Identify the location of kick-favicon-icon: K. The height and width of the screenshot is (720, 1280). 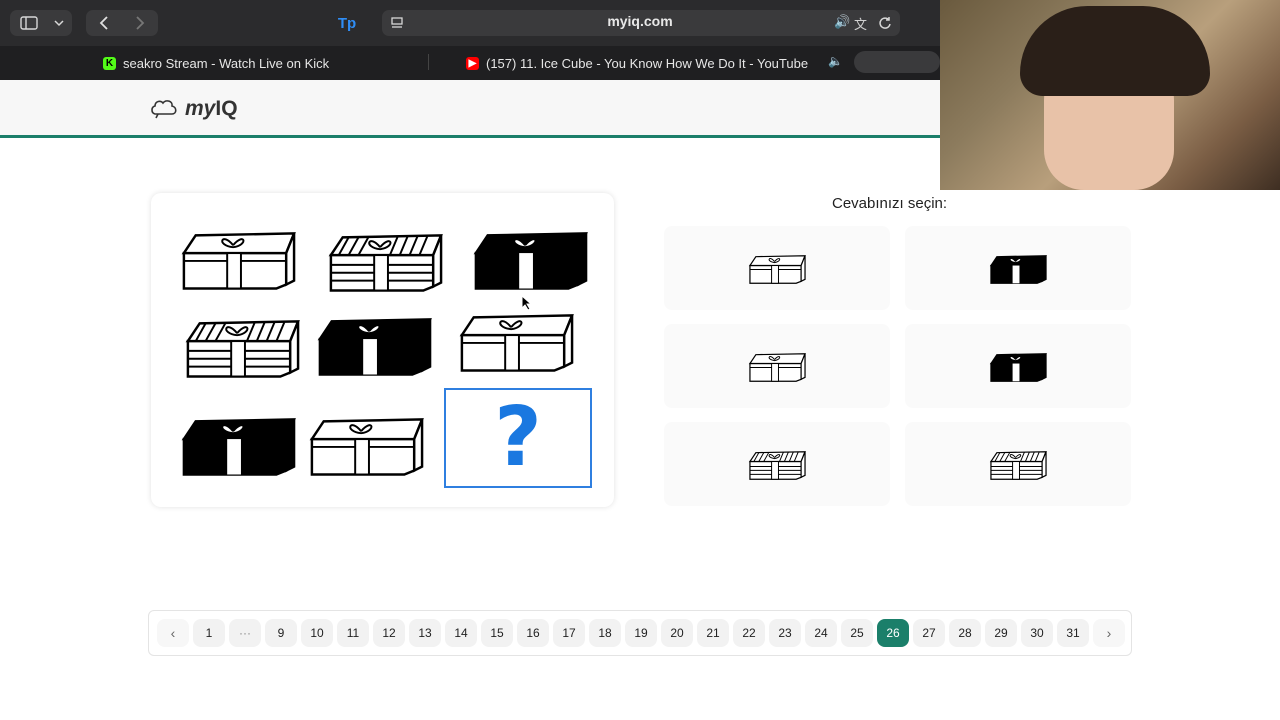
(109, 63).